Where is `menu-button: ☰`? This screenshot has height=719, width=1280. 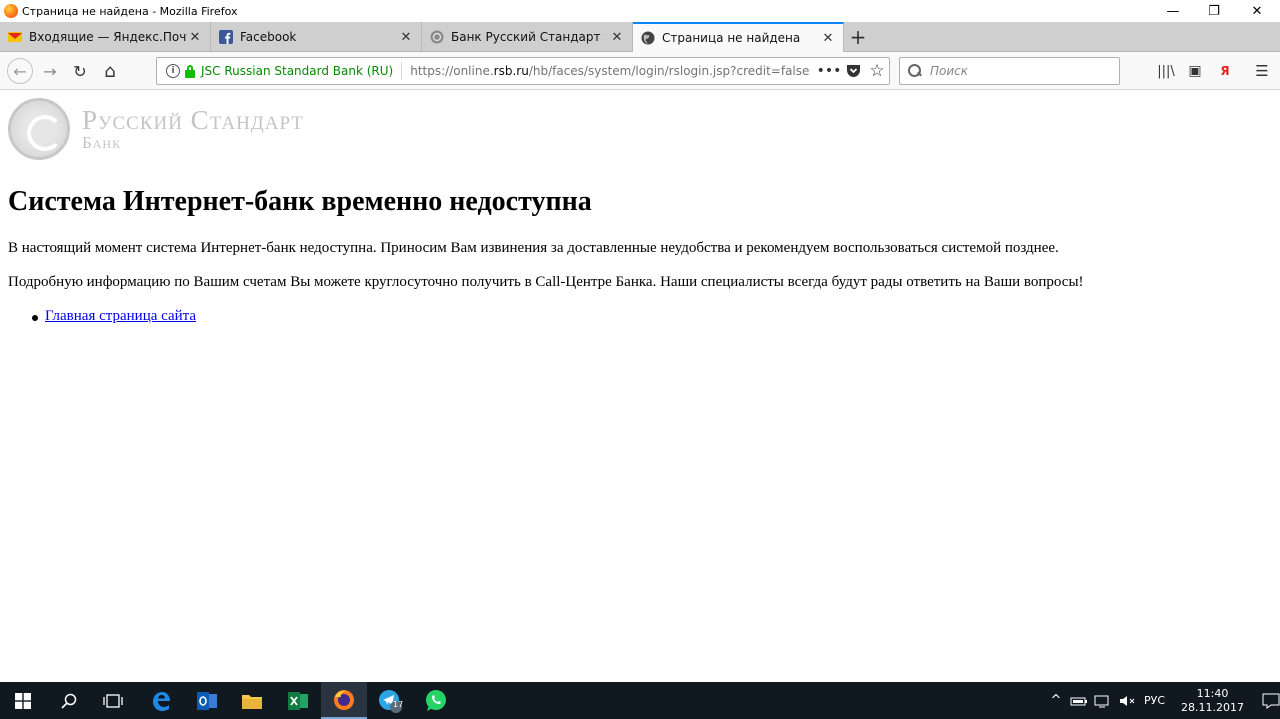 menu-button: ☰ is located at coordinates (1262, 71).